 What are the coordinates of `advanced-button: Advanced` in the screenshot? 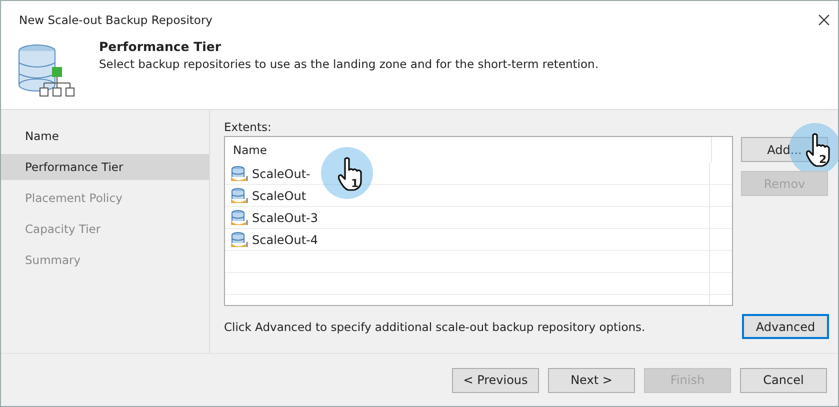 It's located at (785, 326).